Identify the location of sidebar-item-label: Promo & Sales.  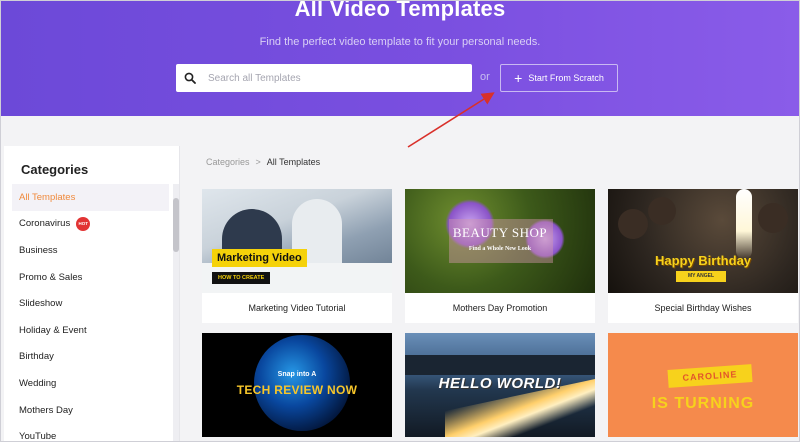
(51, 277).